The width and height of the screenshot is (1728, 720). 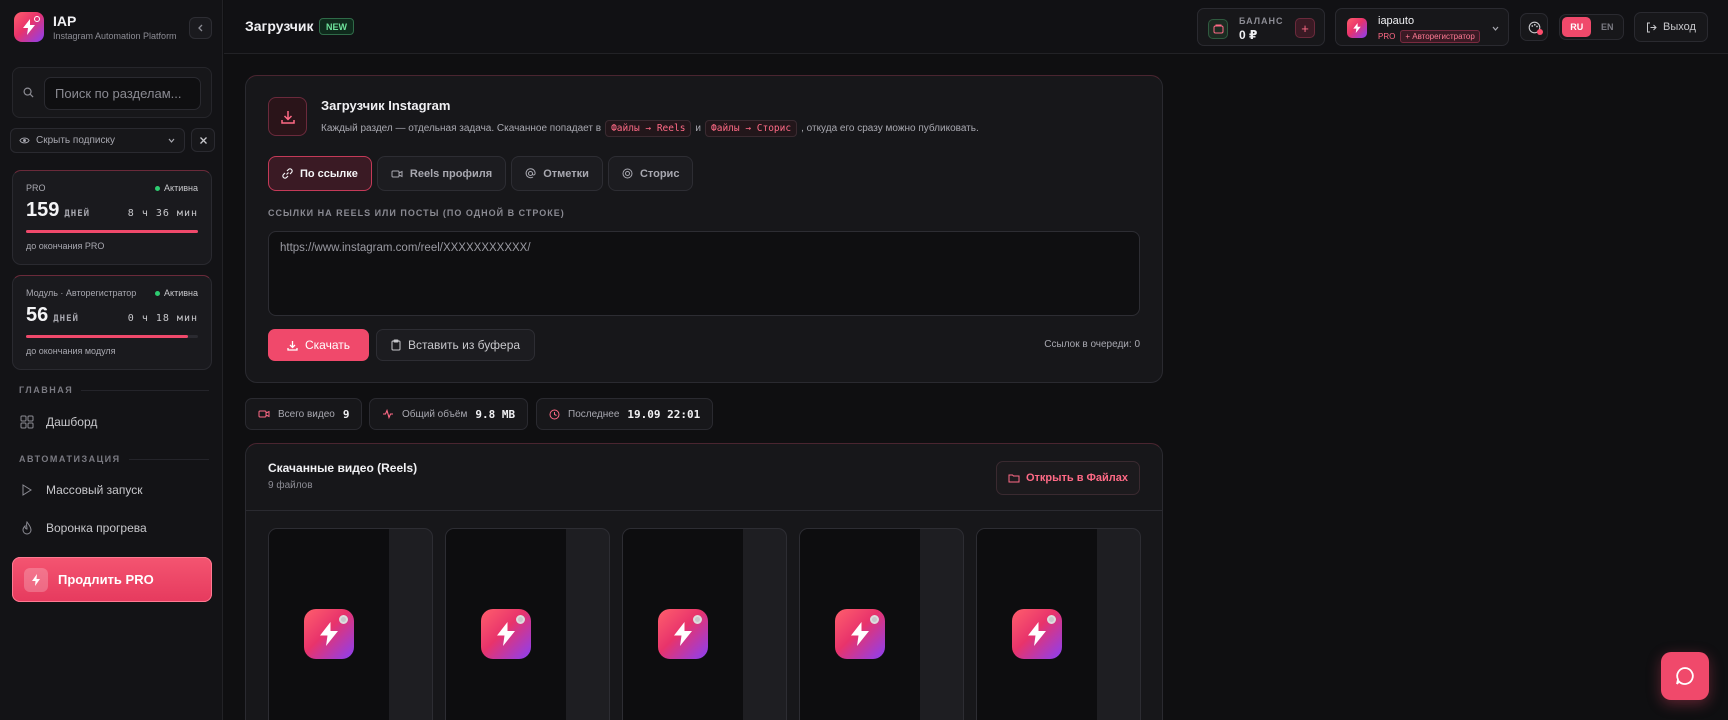 I want to click on clipboard-icon, so click(x=396, y=345).